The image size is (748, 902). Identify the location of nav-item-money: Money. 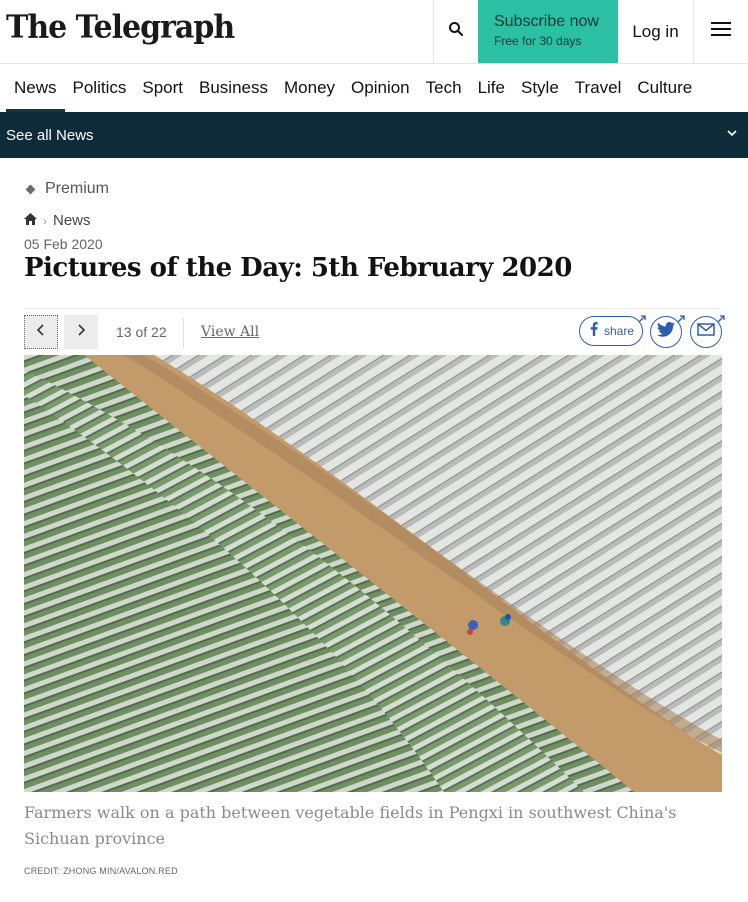
(309, 88).